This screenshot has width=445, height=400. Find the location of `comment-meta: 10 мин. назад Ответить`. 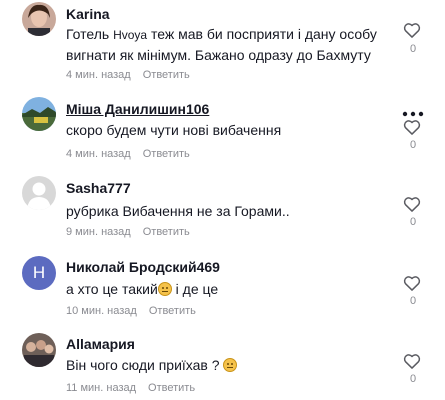

comment-meta: 10 мин. назад Ответить is located at coordinates (131, 311).